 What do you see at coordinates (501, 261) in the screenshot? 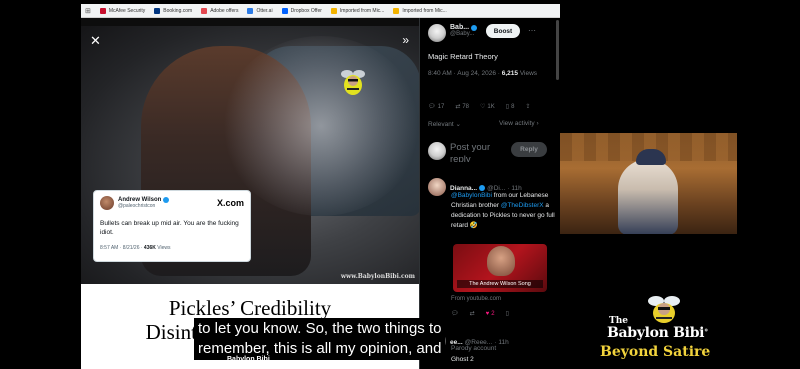
I see `video-thumbnail-face` at bounding box center [501, 261].